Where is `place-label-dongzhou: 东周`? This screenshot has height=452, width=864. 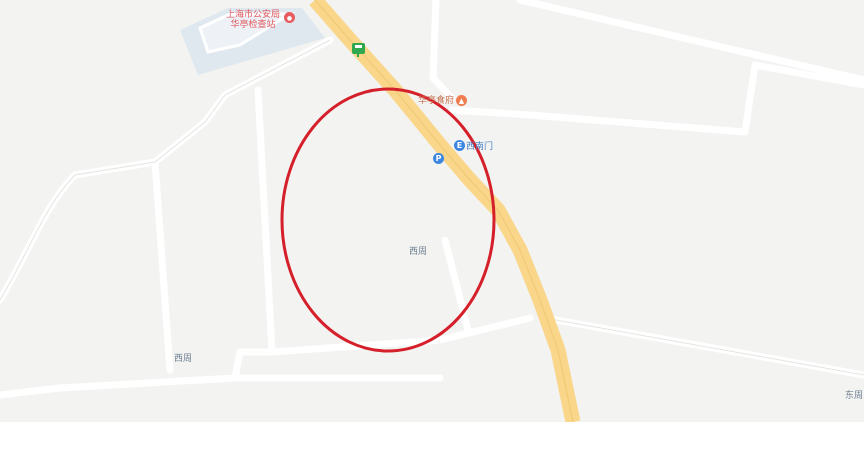
place-label-dongzhou: 东周 is located at coordinates (854, 396).